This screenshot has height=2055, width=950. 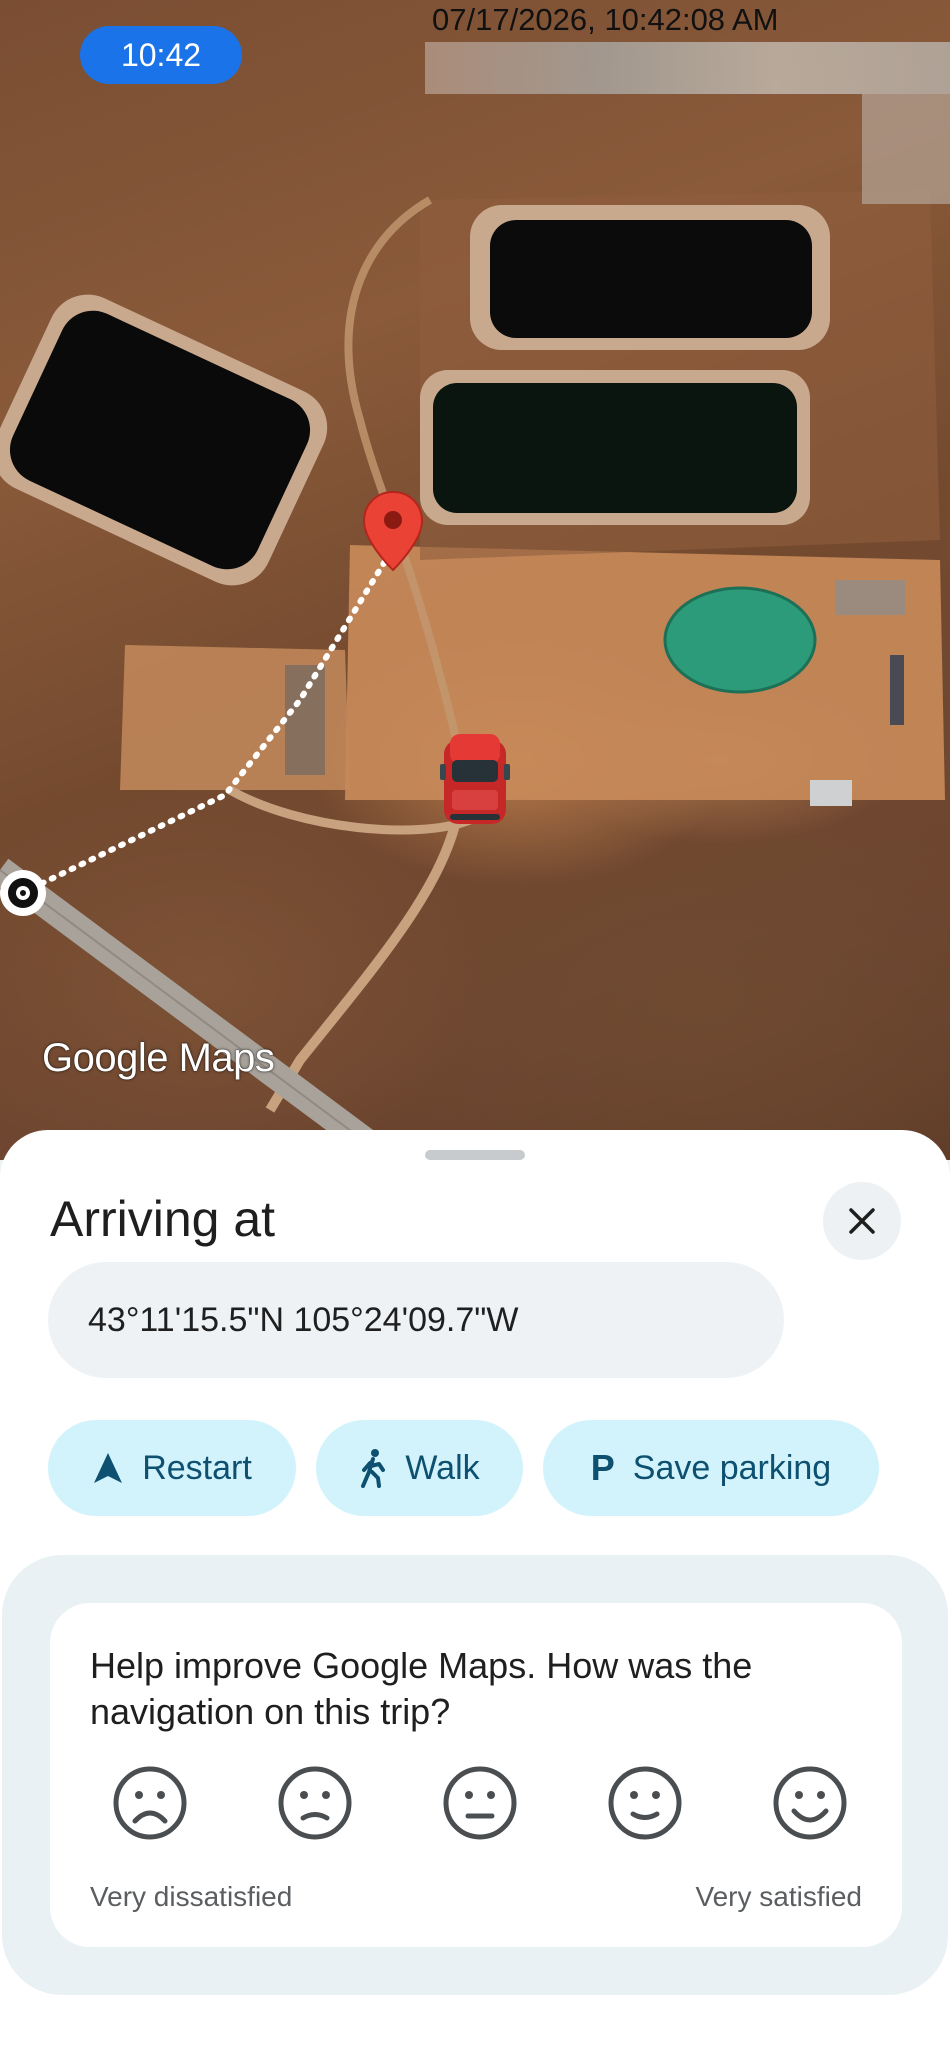 I want to click on sheet-title: Arriving at, so click(x=163, y=1219).